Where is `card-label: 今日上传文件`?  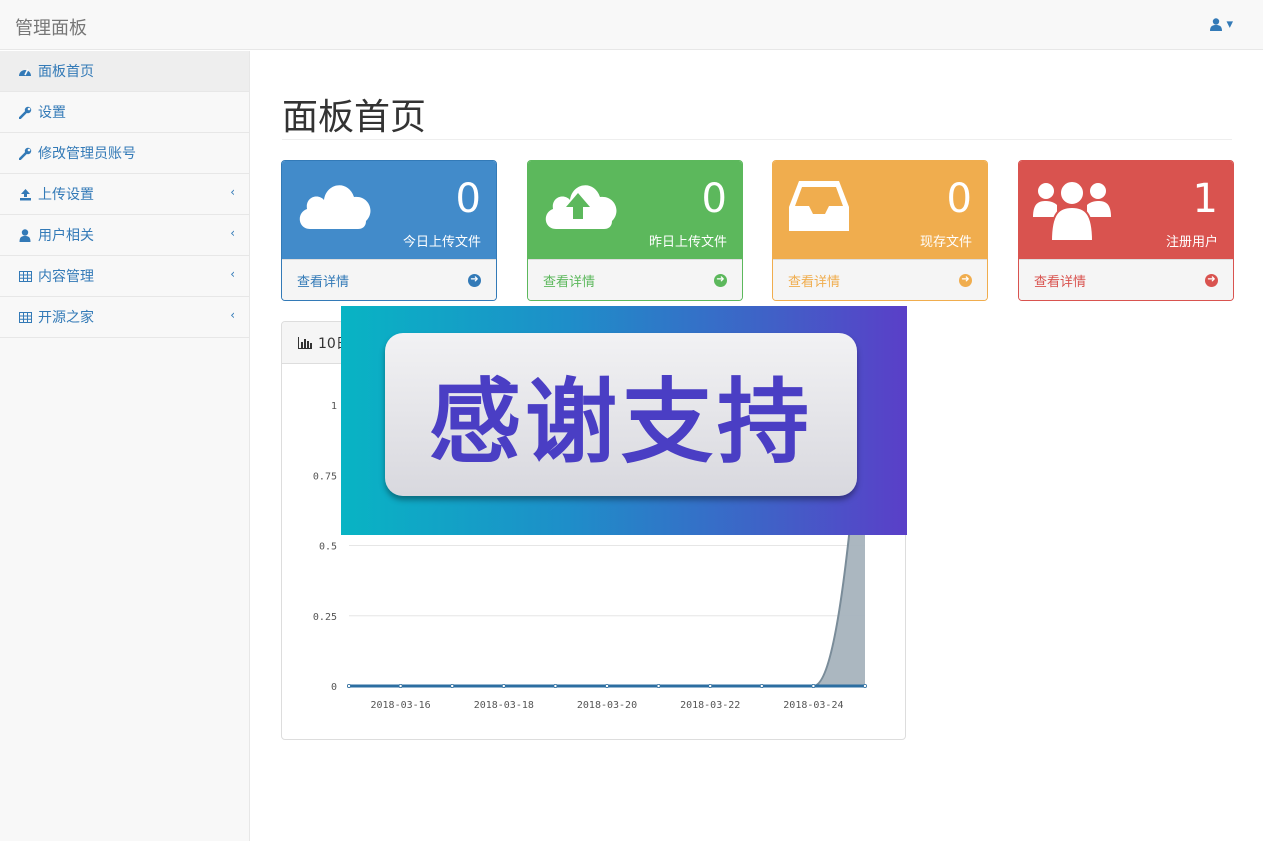
card-label: 今日上传文件 is located at coordinates (441, 242).